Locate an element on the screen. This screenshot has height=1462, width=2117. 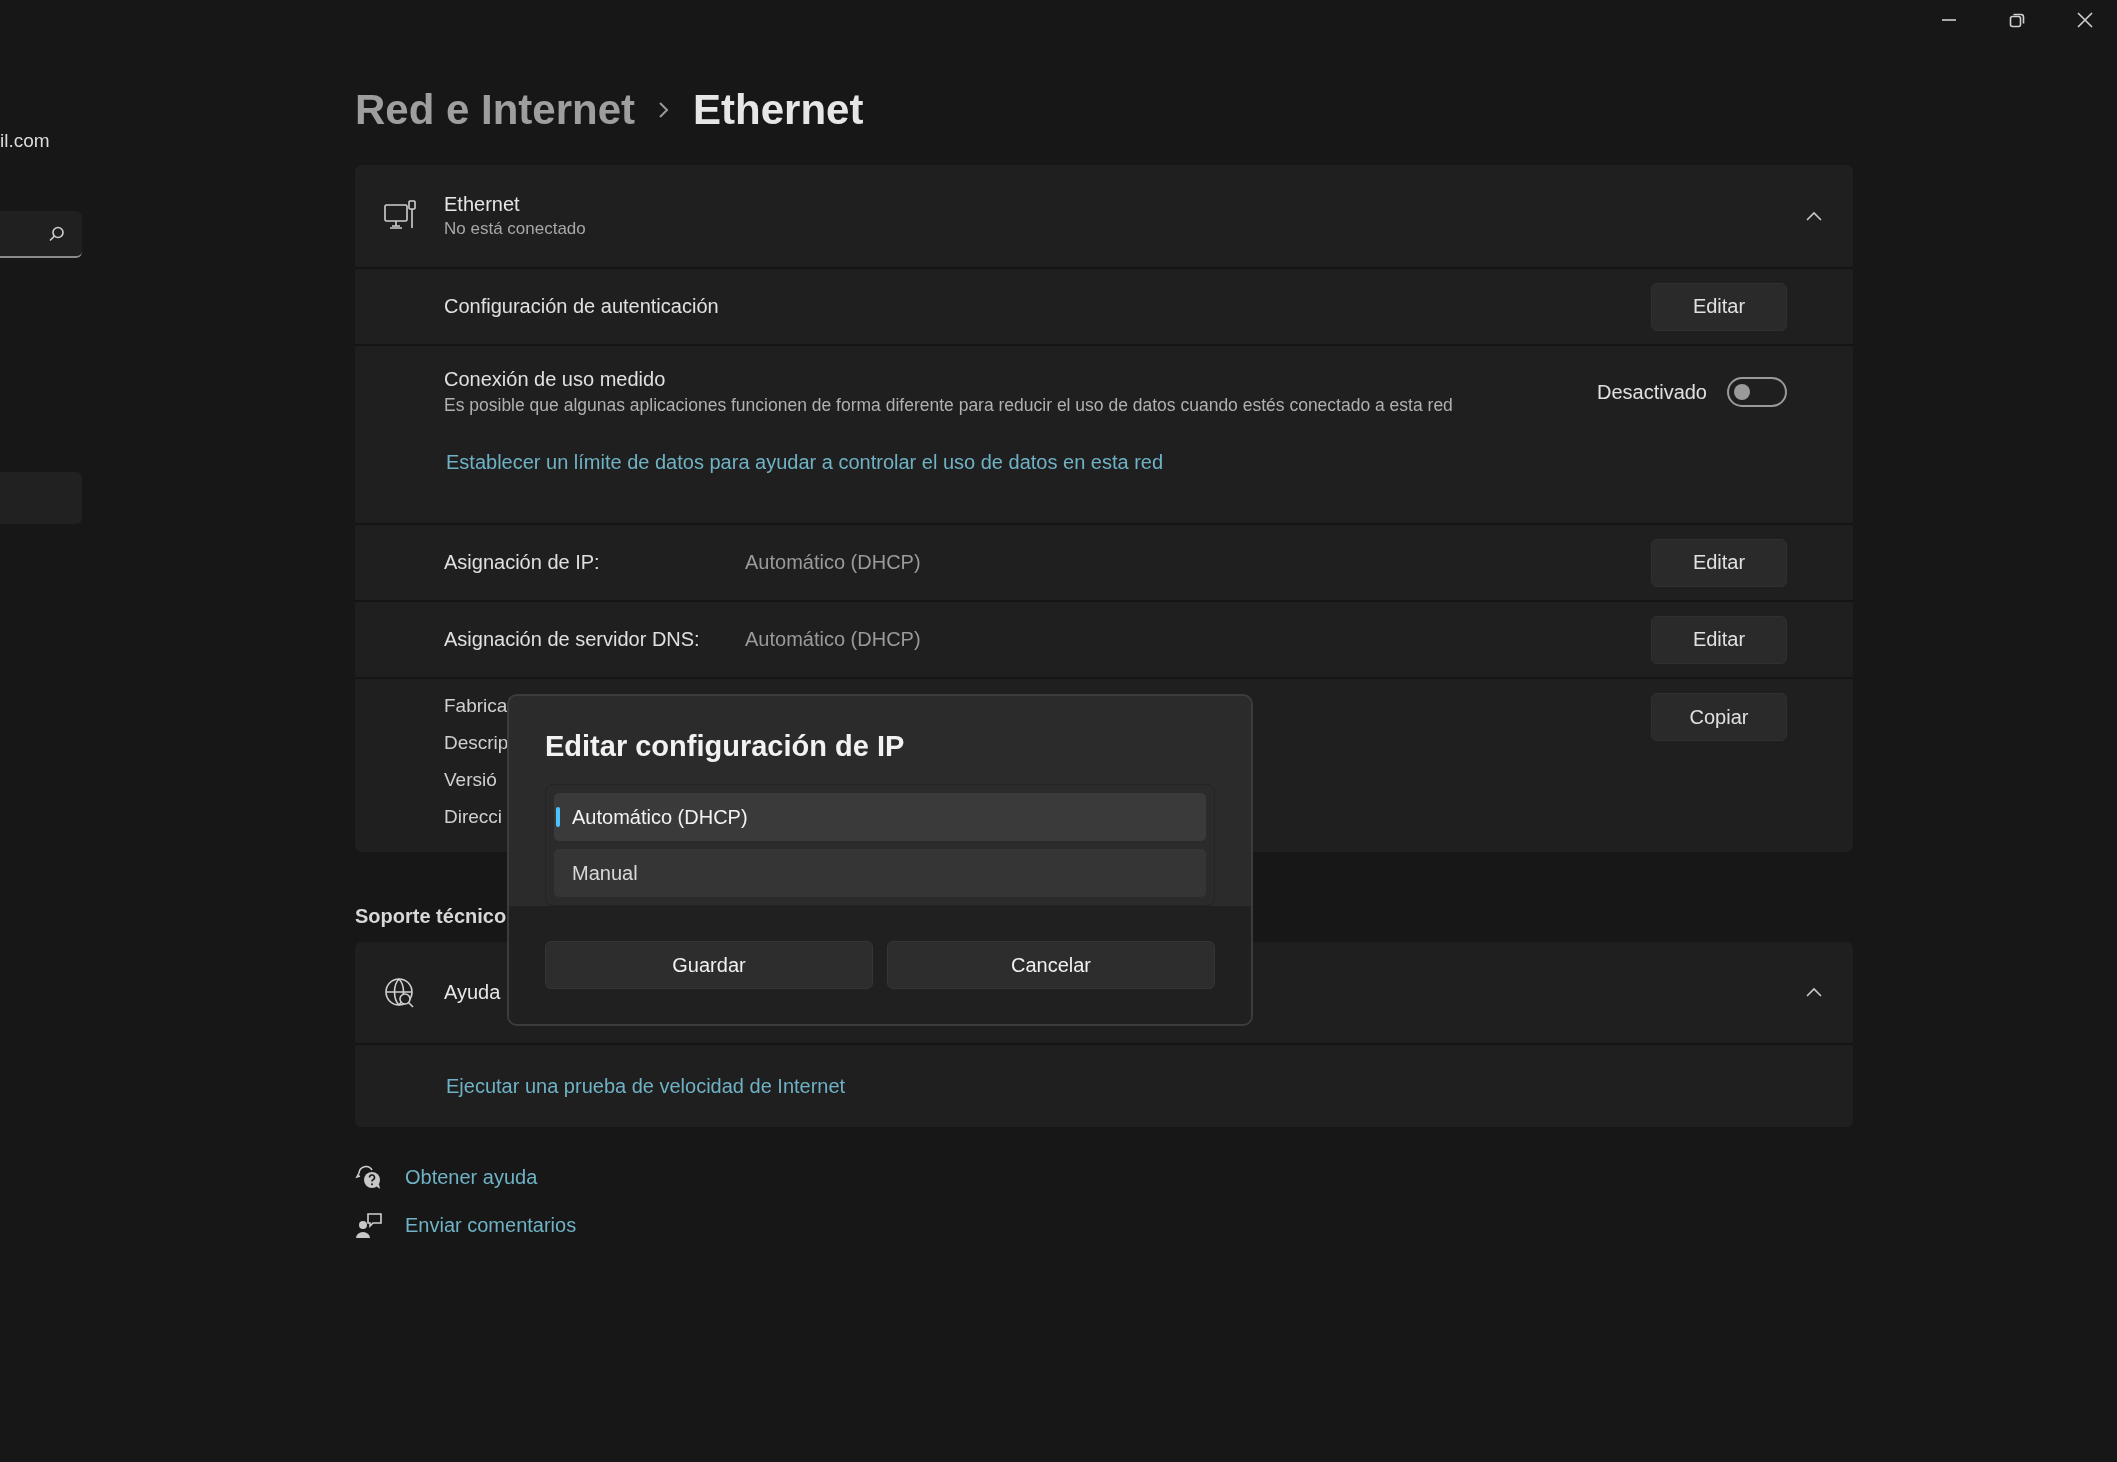
breadcrumb-item: Ethernet is located at coordinates (778, 110).